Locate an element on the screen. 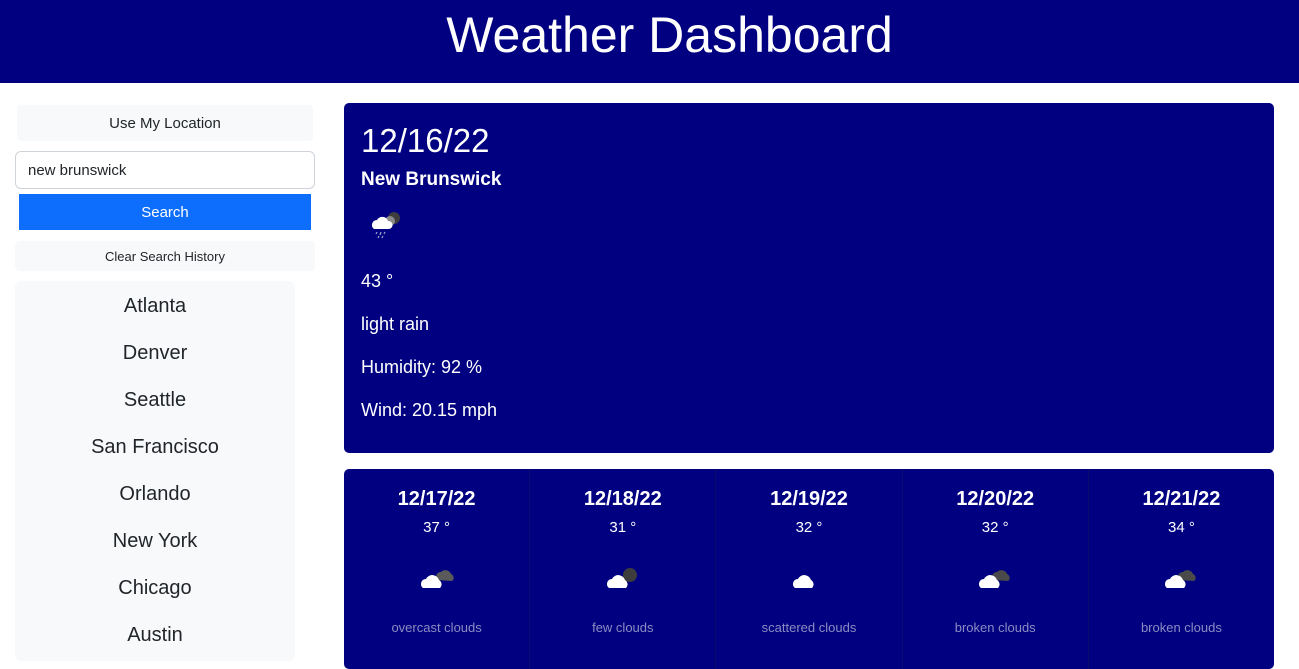 The height and width of the screenshot is (669, 1299). page-header: Weather Dashboard is located at coordinates (649, 41).